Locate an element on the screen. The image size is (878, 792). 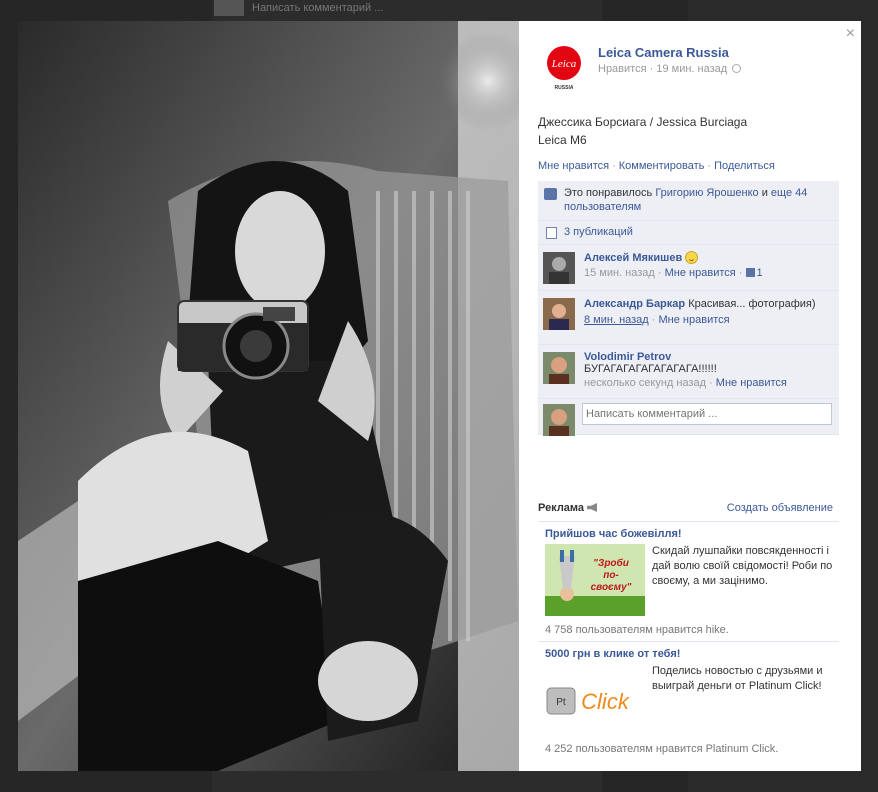
close-icon: × is located at coordinates (850, 34).